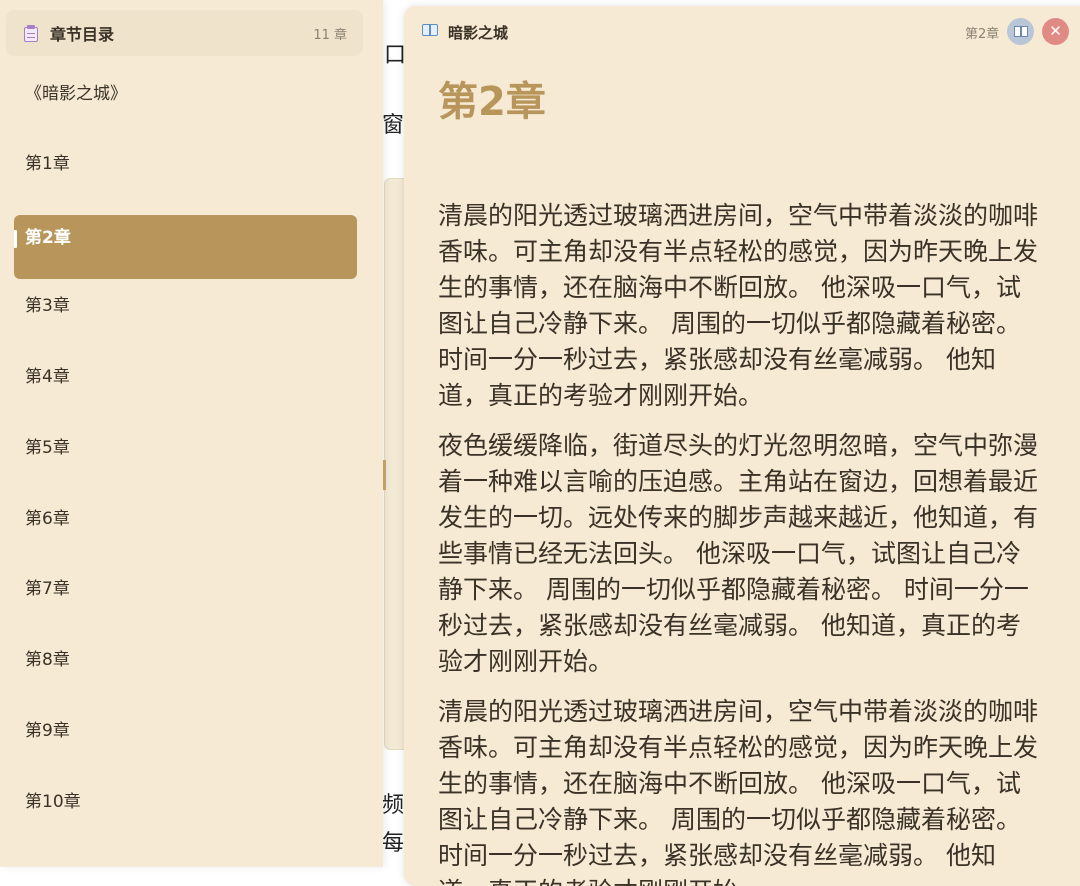 The width and height of the screenshot is (1080, 886). Describe the element at coordinates (185, 247) in the screenshot. I see `chapter-item-2-active: 第2章` at that location.